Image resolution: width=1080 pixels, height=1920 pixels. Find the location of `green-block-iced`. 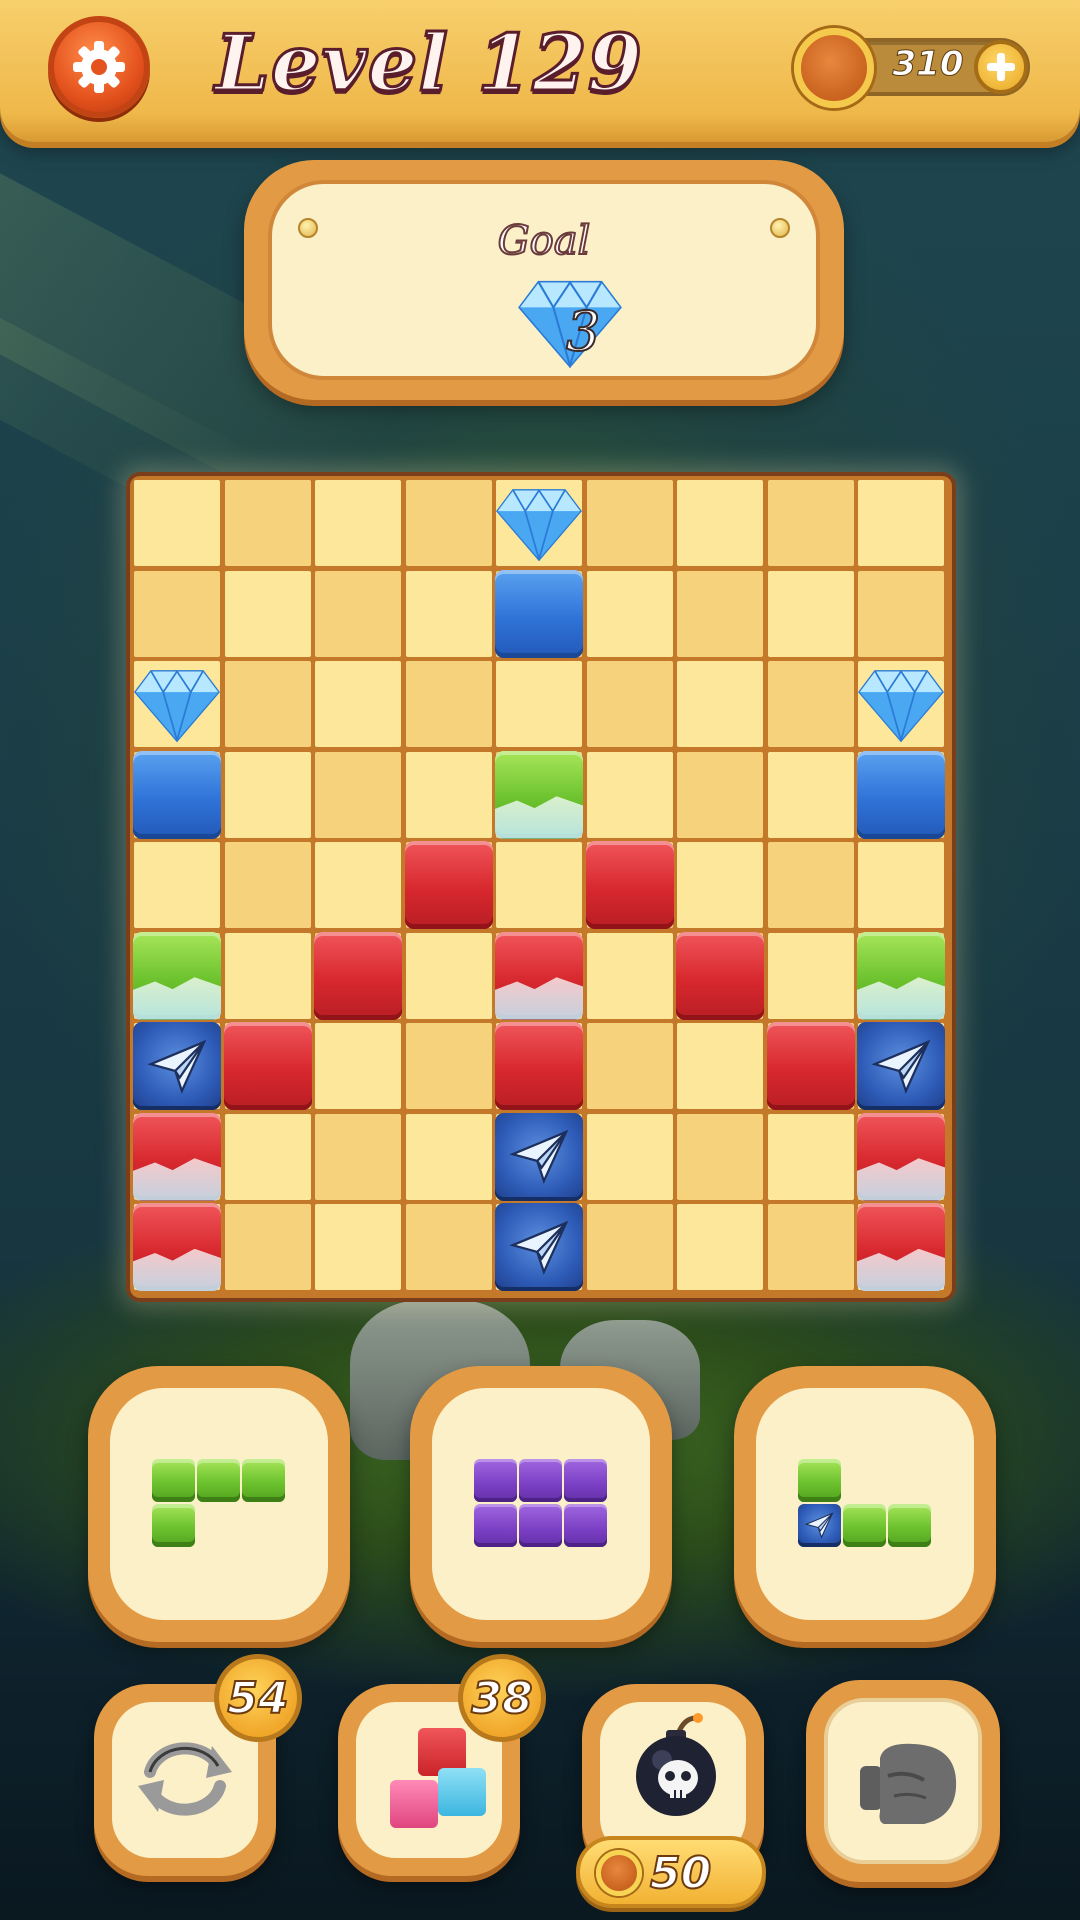

green-block-iced is located at coordinates (901, 975).